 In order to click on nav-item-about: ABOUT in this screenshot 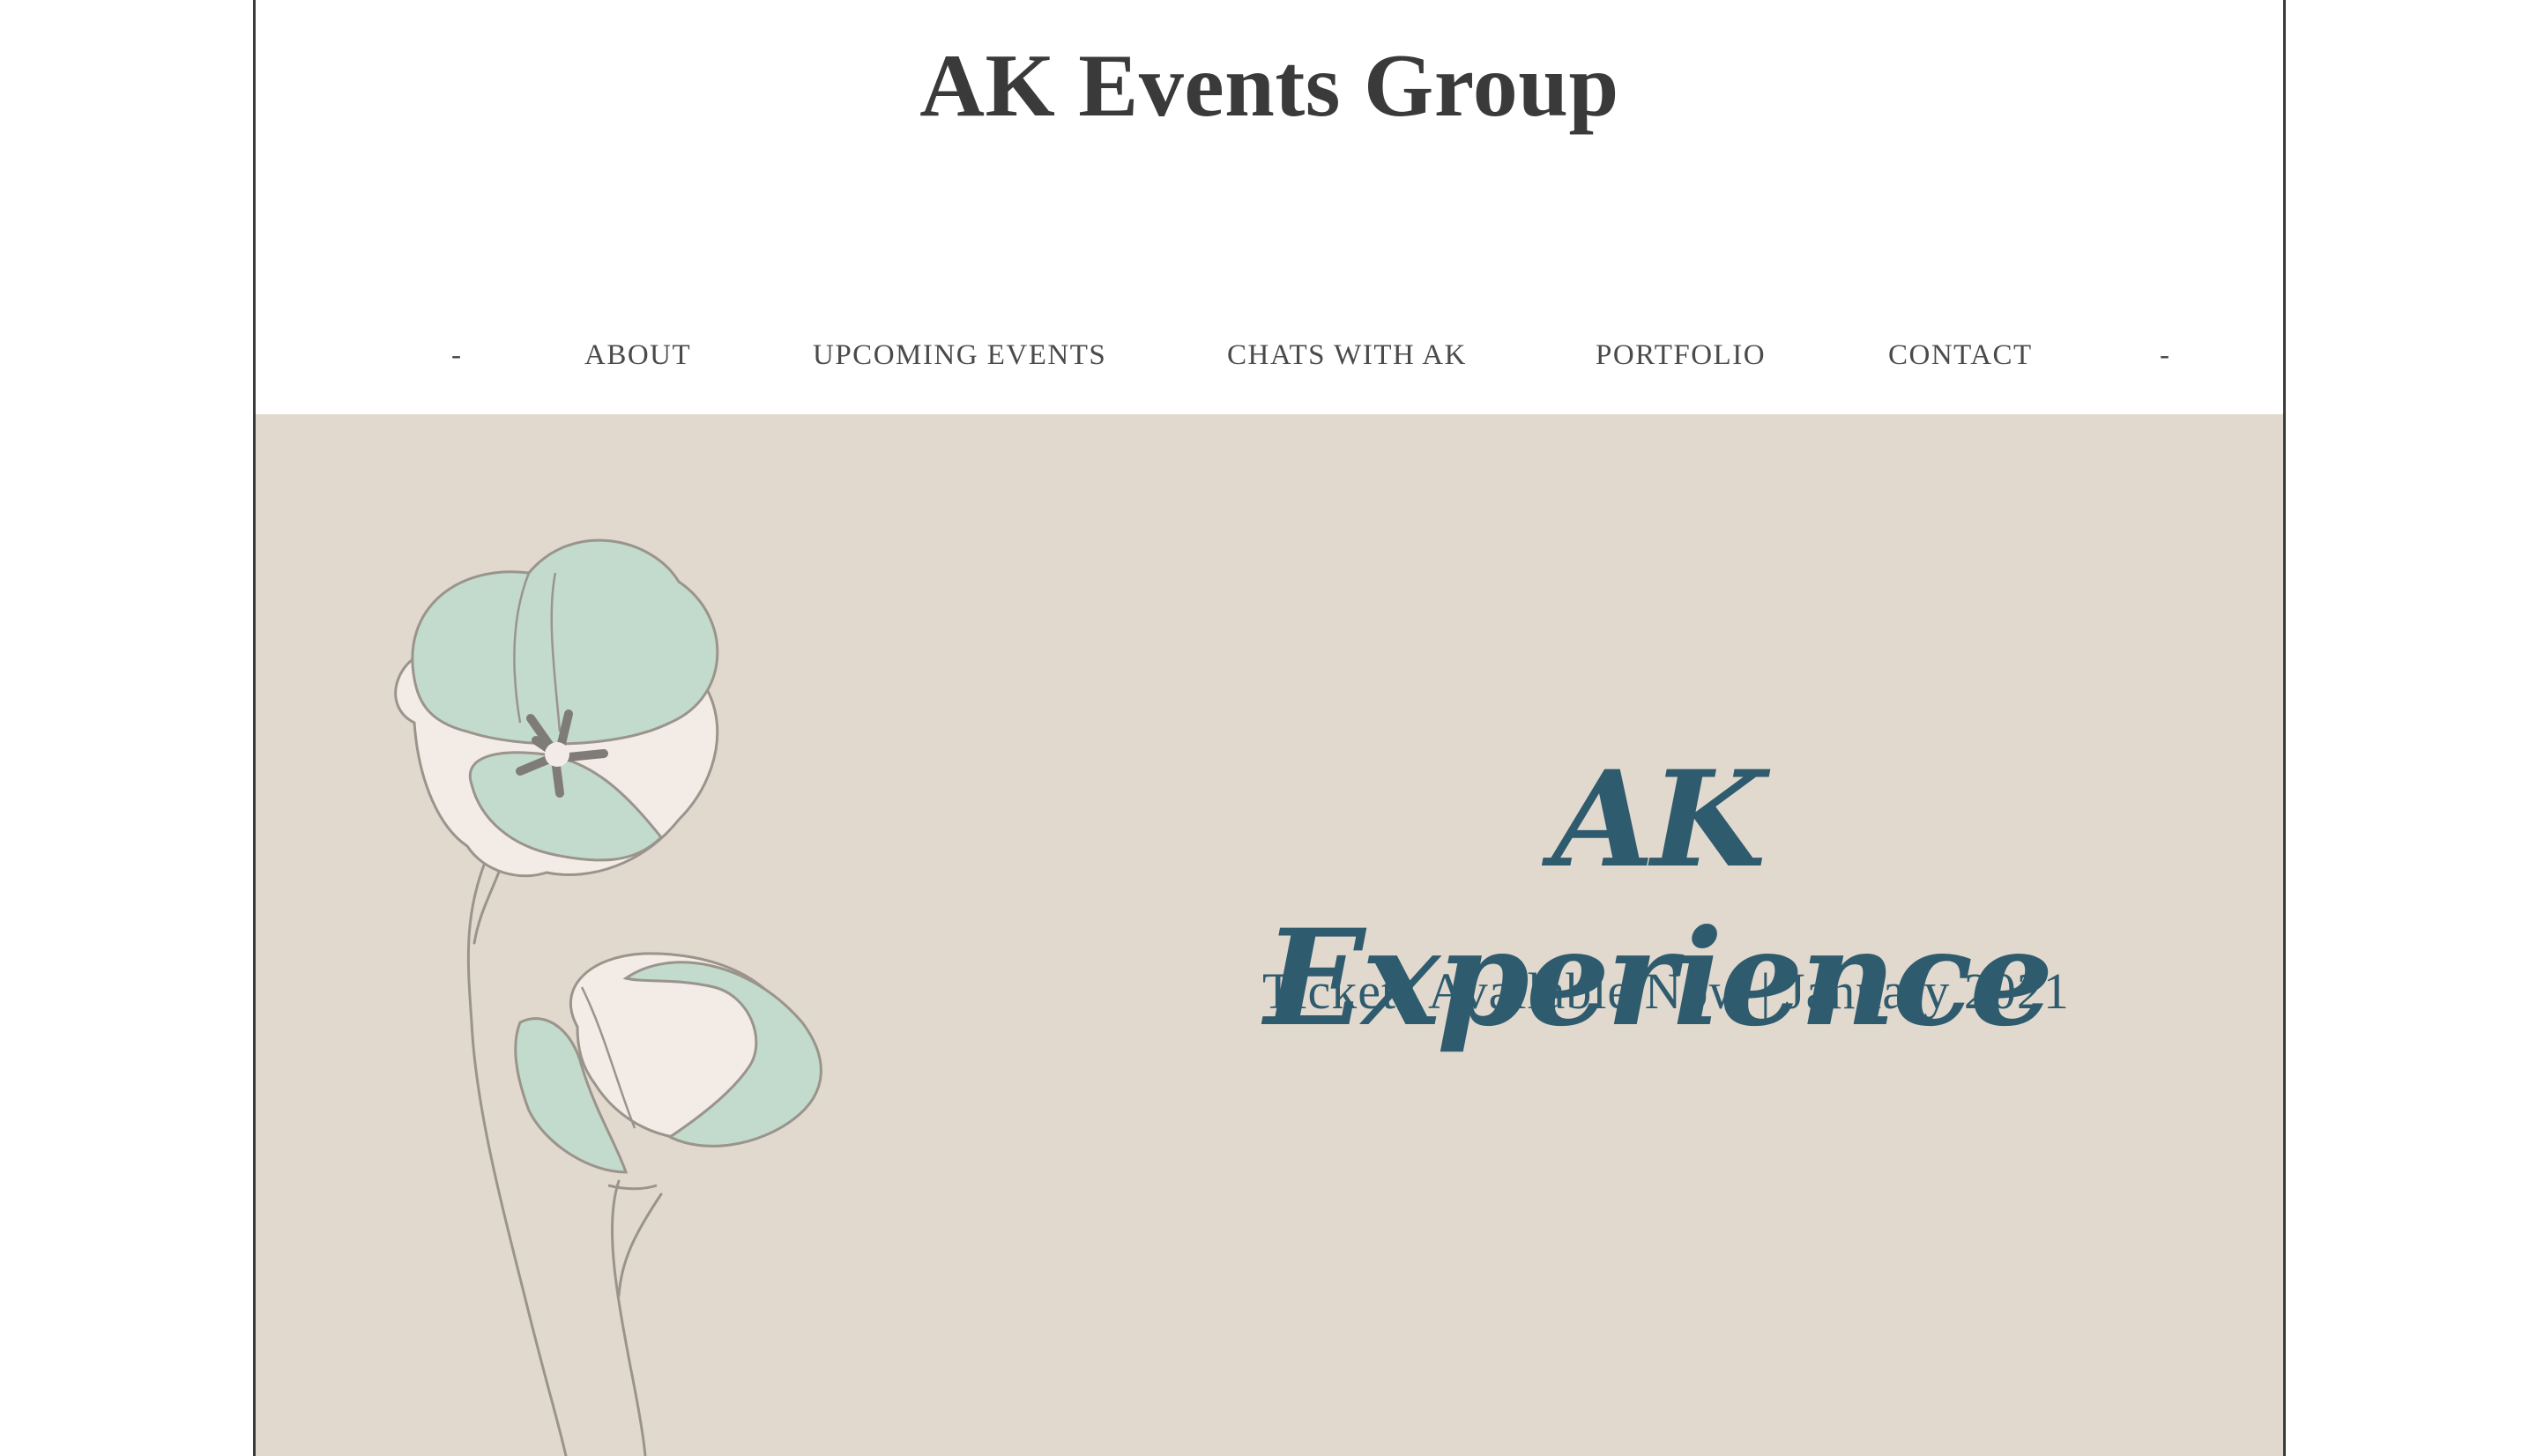, I will do `click(637, 355)`.